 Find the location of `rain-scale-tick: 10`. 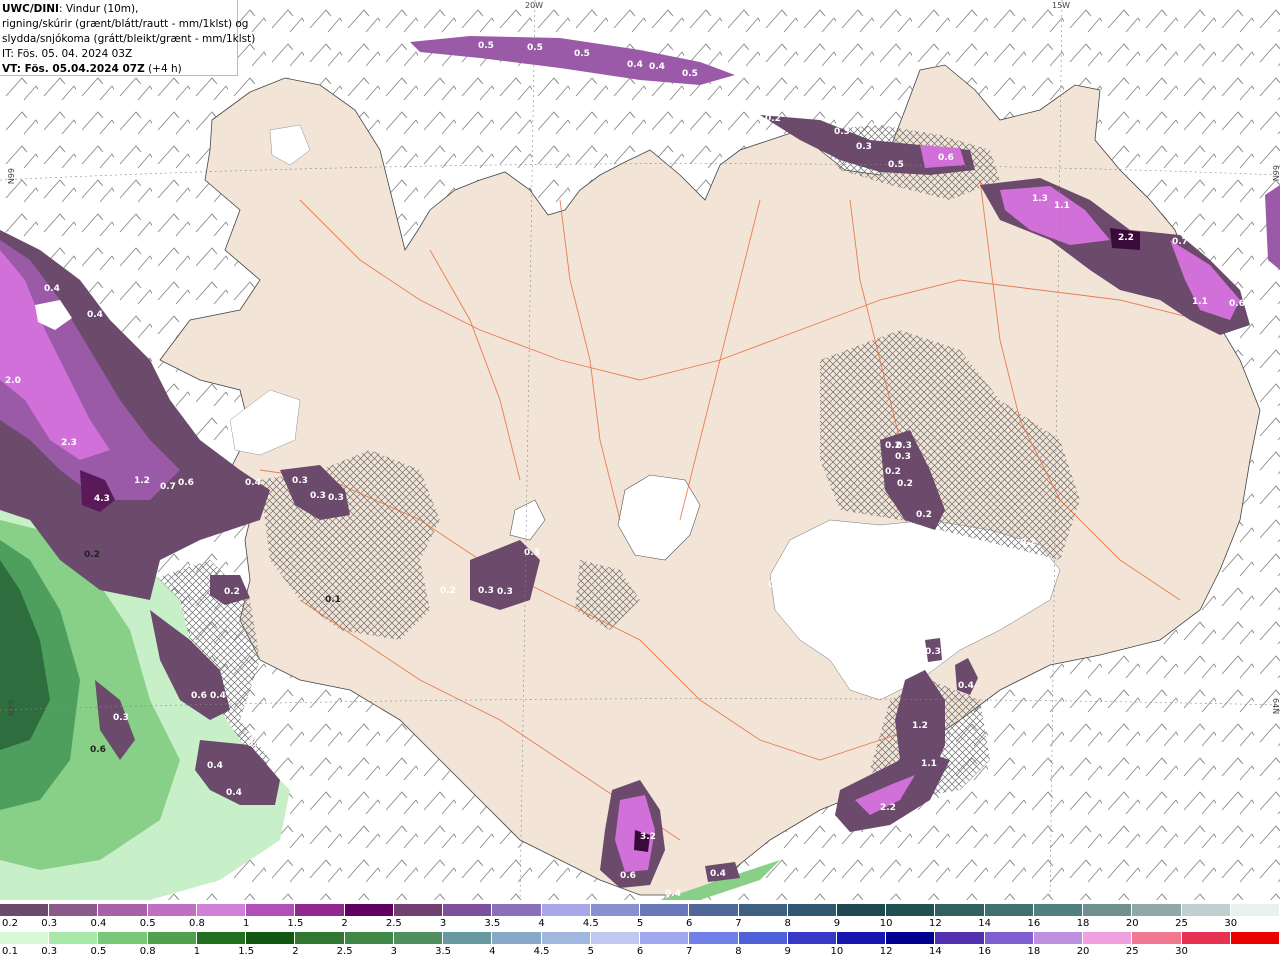

rain-scale-tick: 10 is located at coordinates (837, 951).